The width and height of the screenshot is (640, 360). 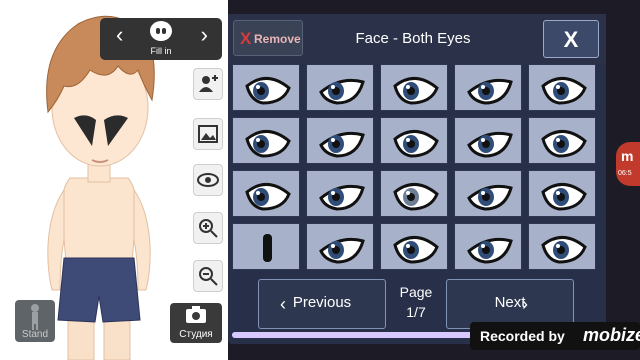 I want to click on fill-in-label: Fill in, so click(x=161, y=51).